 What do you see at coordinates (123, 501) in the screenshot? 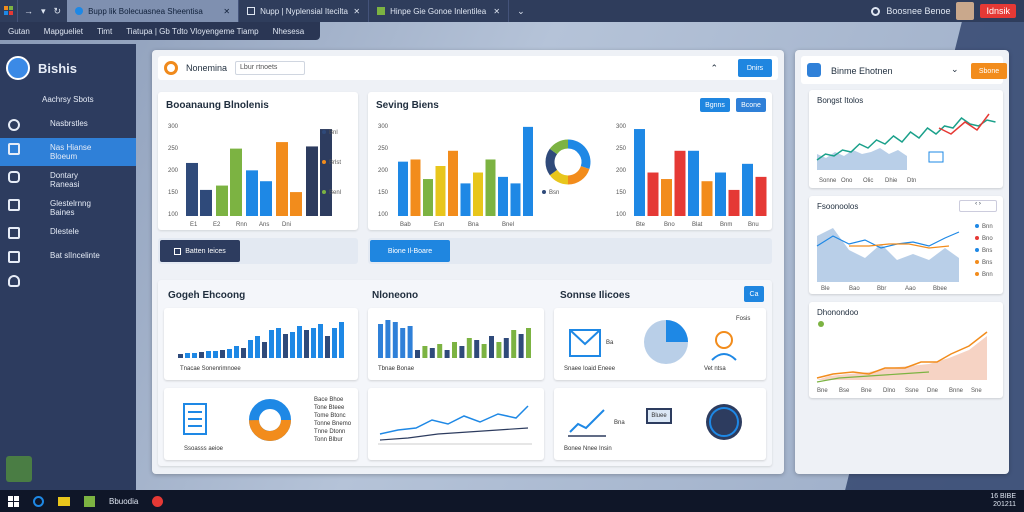
I see `taskbar-app-label: Bbuodia` at bounding box center [123, 501].